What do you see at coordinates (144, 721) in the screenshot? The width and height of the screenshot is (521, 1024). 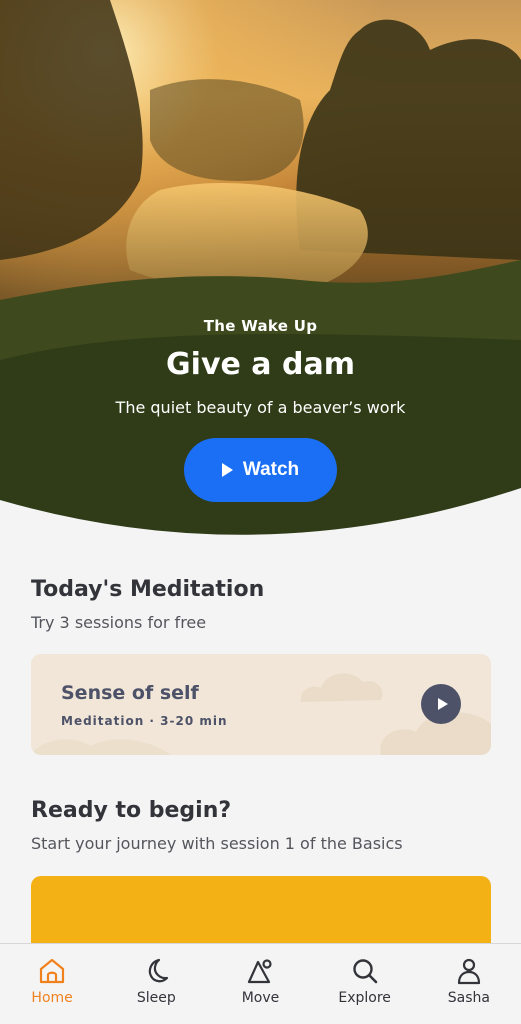 I see `meditation-card-meta: Meditation · 3-20 min` at bounding box center [144, 721].